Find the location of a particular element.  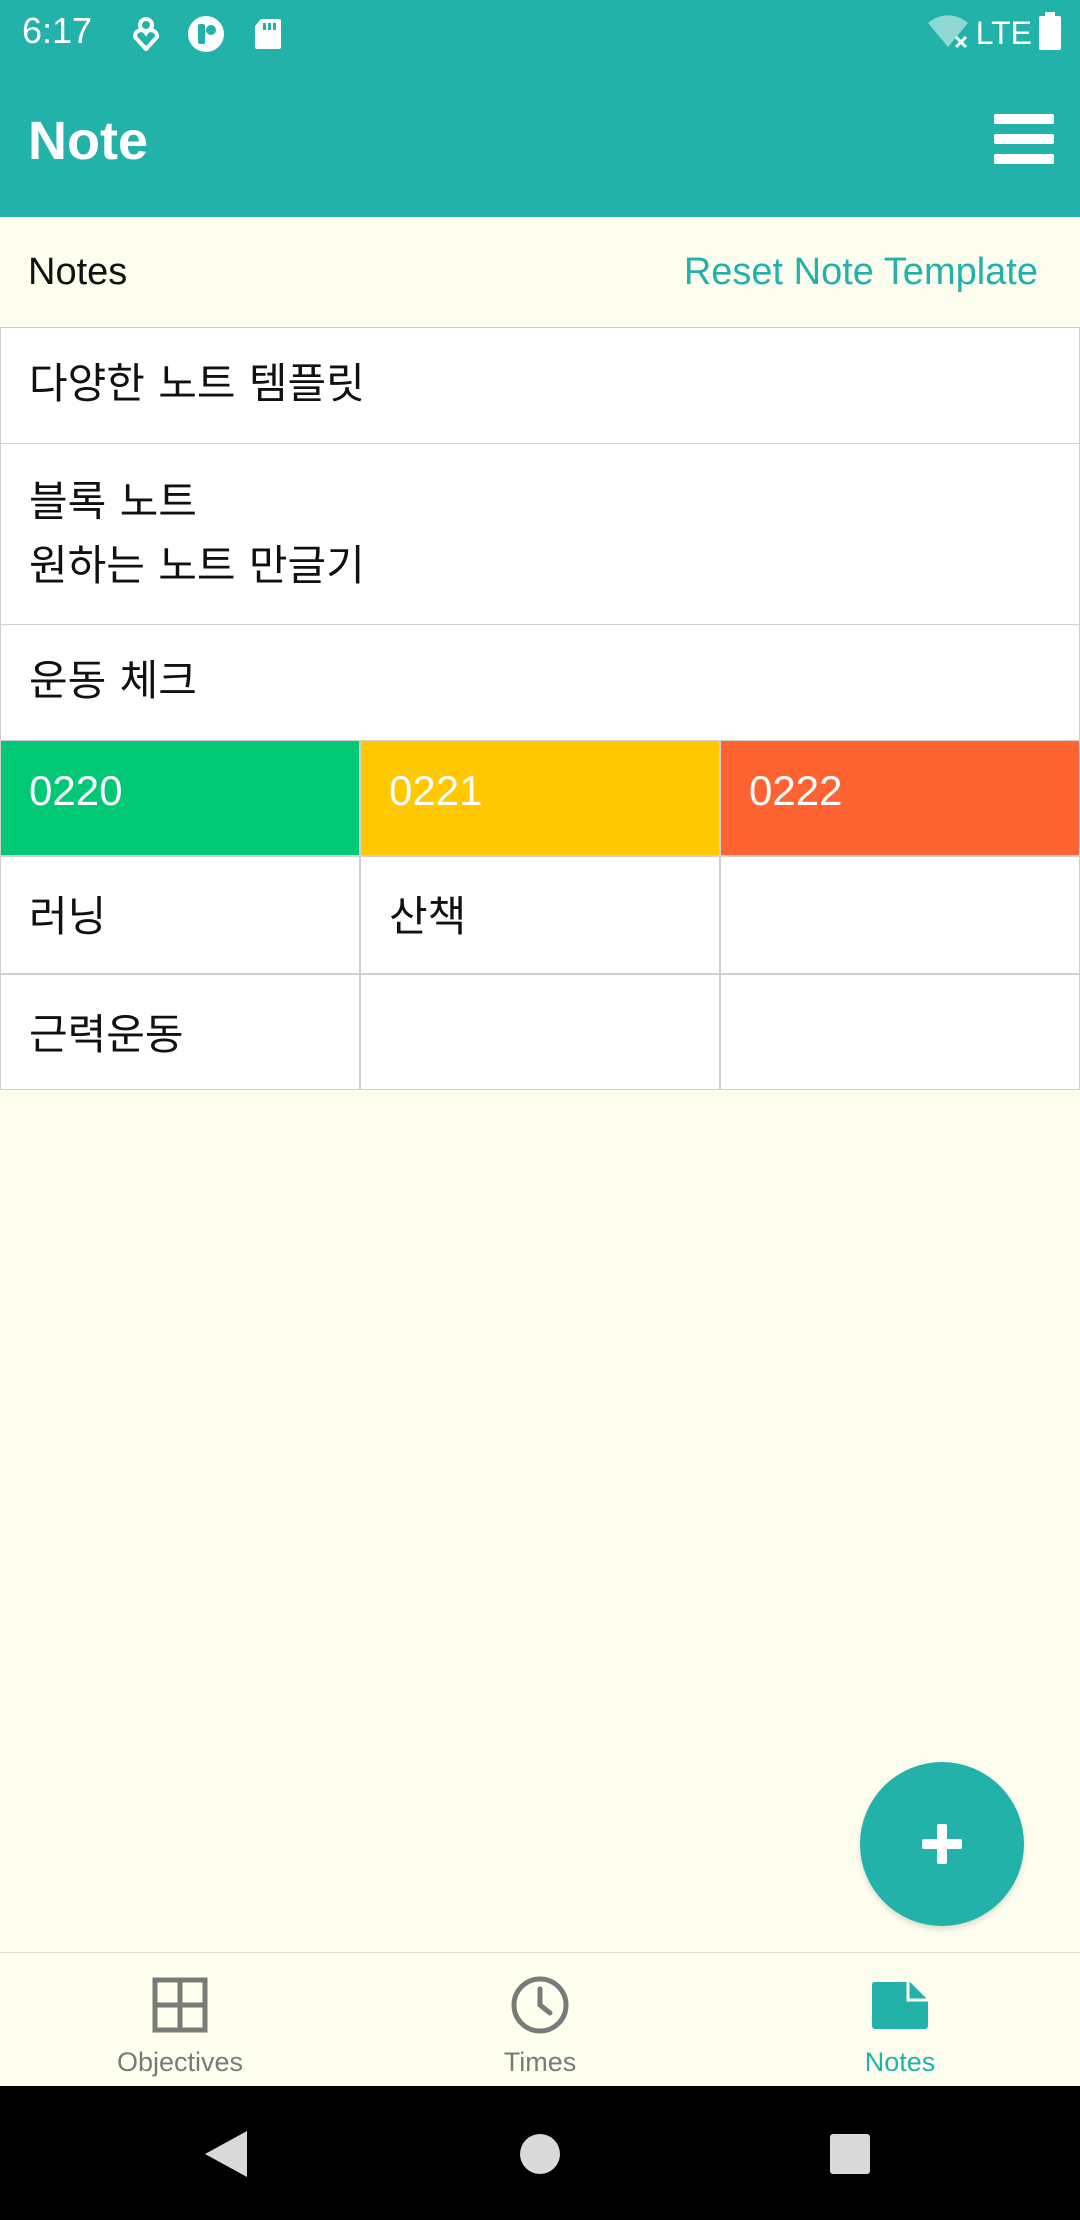

pocket-app-icon is located at coordinates (206, 34).